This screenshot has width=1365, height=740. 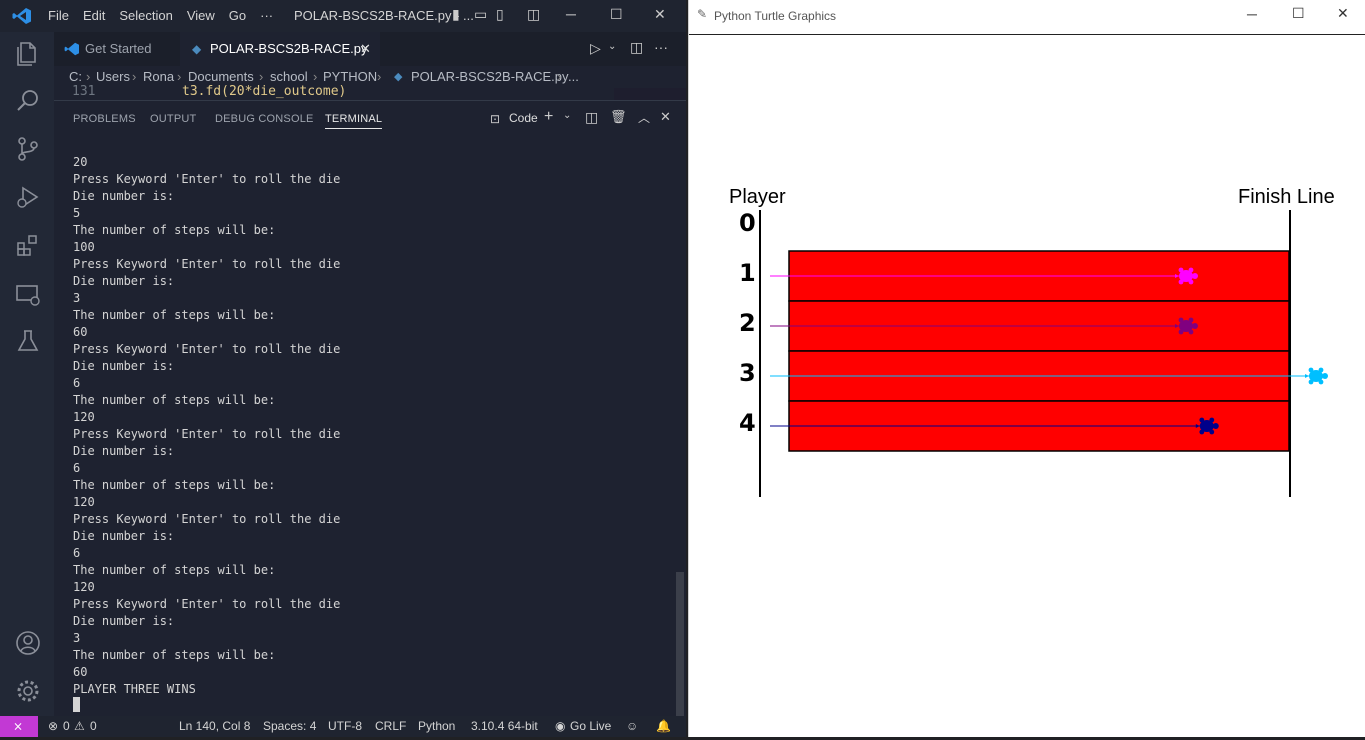 I want to click on terminal-profile-label: Code, so click(x=523, y=118).